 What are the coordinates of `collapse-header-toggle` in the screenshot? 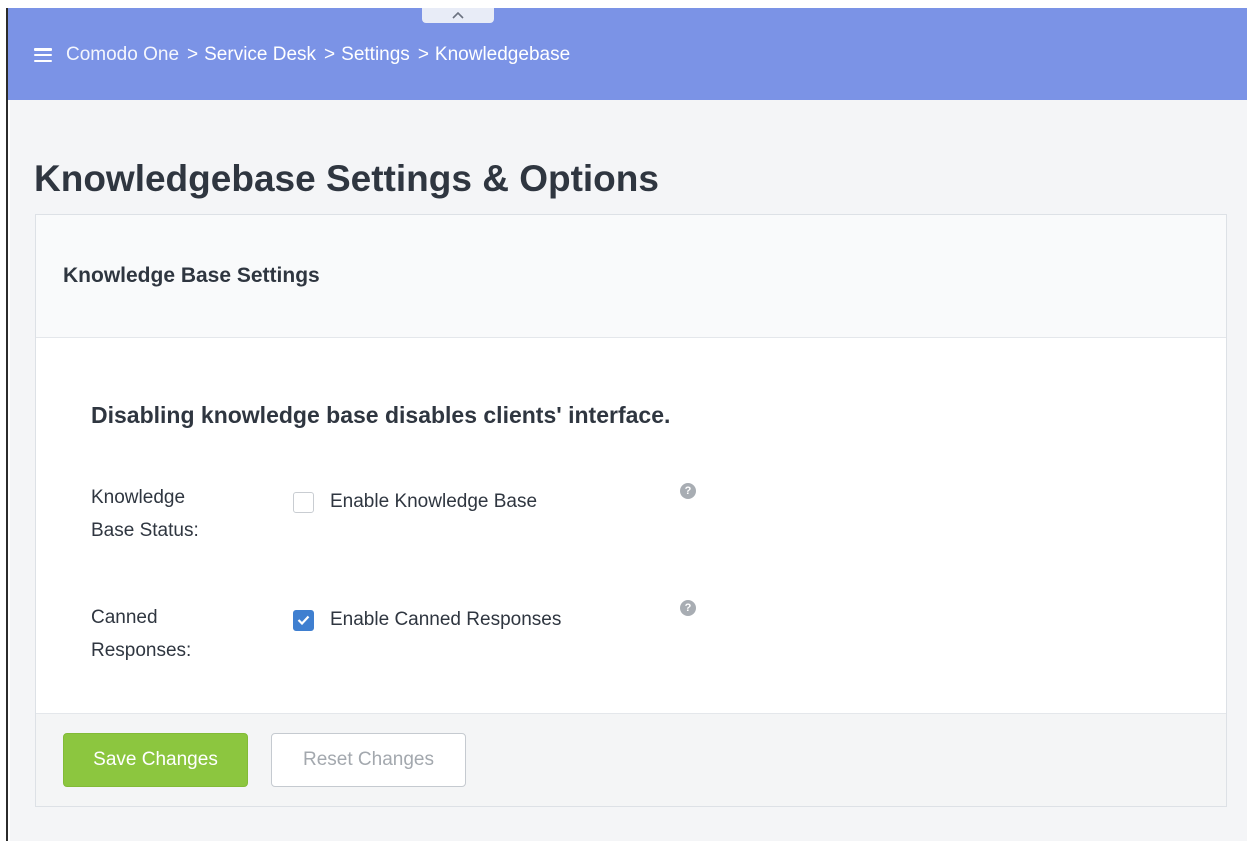 It's located at (458, 15).